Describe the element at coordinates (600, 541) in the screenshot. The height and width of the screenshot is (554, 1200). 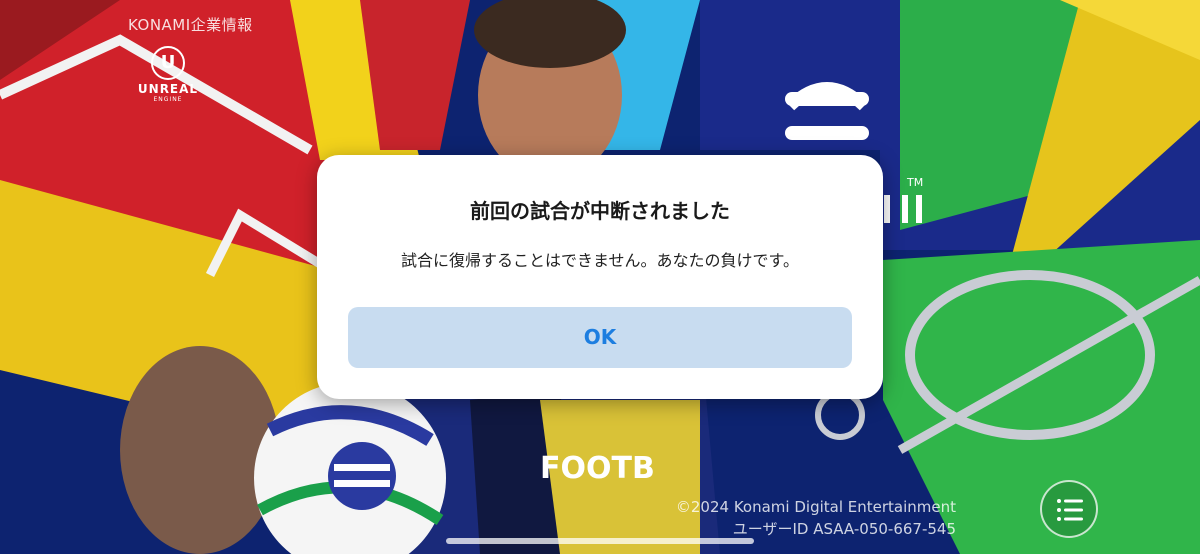
I see `home-indicator` at that location.